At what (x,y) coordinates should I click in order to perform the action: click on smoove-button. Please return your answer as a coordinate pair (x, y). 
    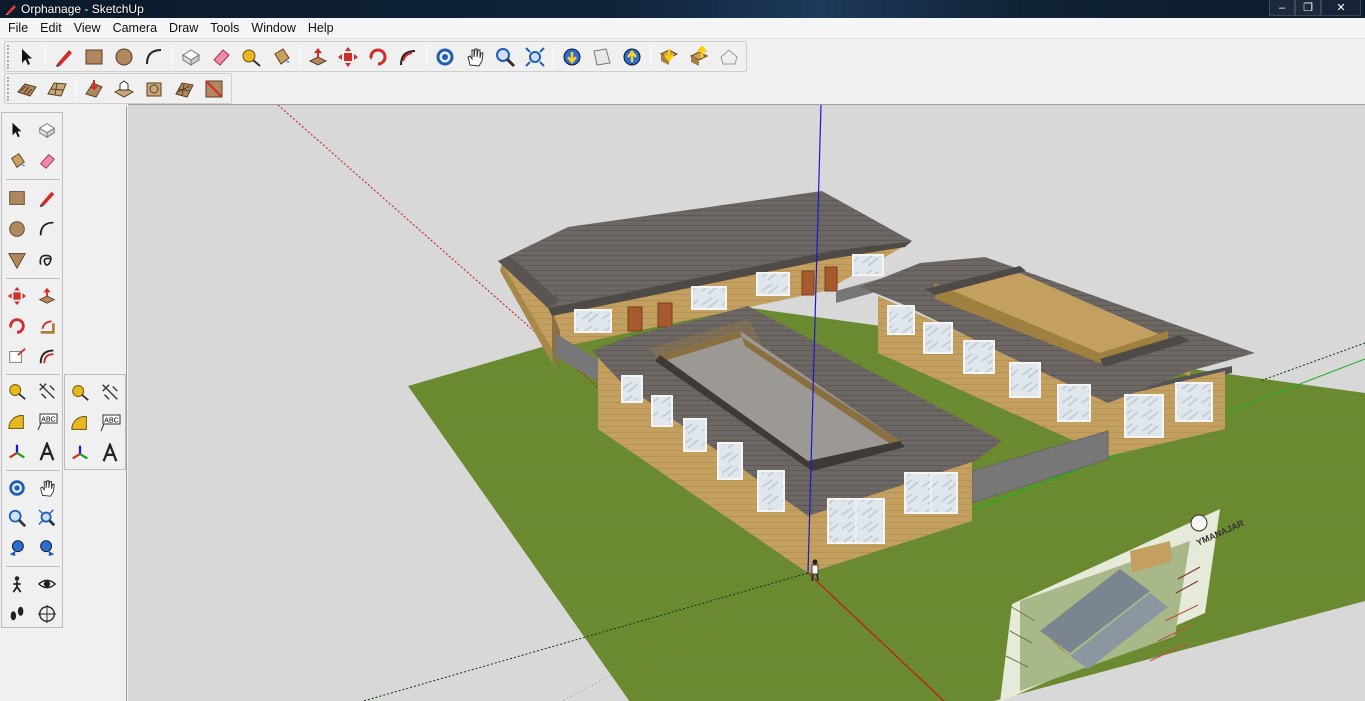
    Looking at the image, I should click on (94, 88).